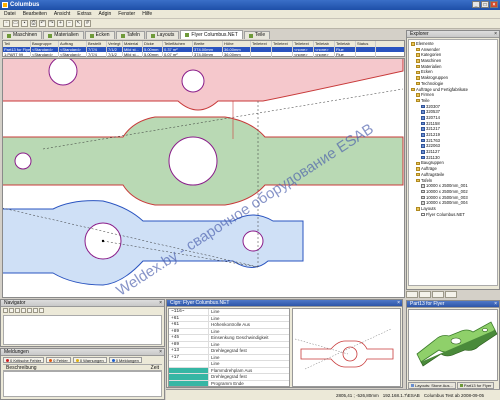 The width and height of the screenshot is (500, 400). What do you see at coordinates (11, 310) in the screenshot?
I see `zoom-out-icon` at bounding box center [11, 310].